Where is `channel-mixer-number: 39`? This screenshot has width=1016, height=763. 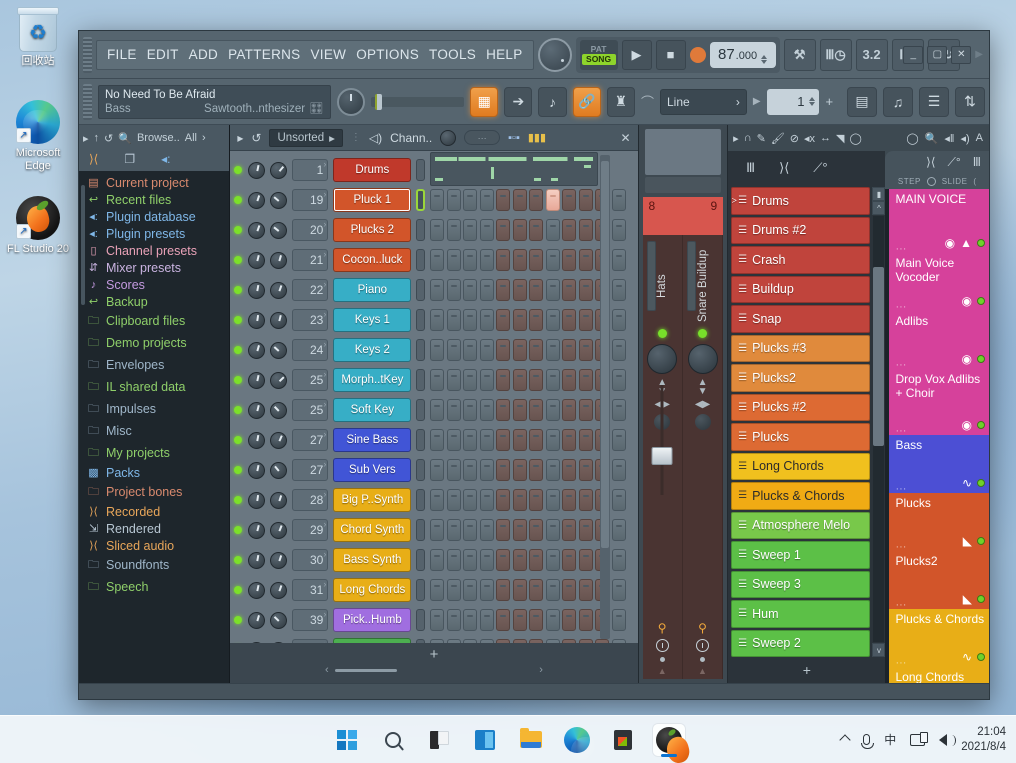 channel-mixer-number: 39 is located at coordinates (310, 620).